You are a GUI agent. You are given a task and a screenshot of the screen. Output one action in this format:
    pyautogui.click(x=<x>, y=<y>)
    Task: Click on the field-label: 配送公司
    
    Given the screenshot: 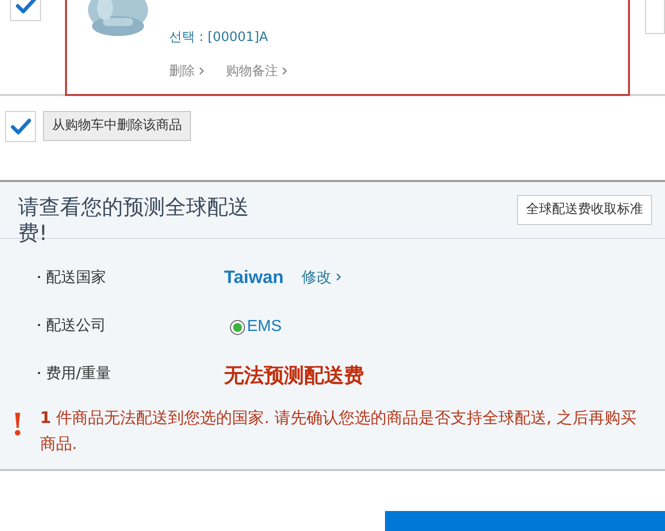 What is the action you would take?
    pyautogui.click(x=76, y=325)
    